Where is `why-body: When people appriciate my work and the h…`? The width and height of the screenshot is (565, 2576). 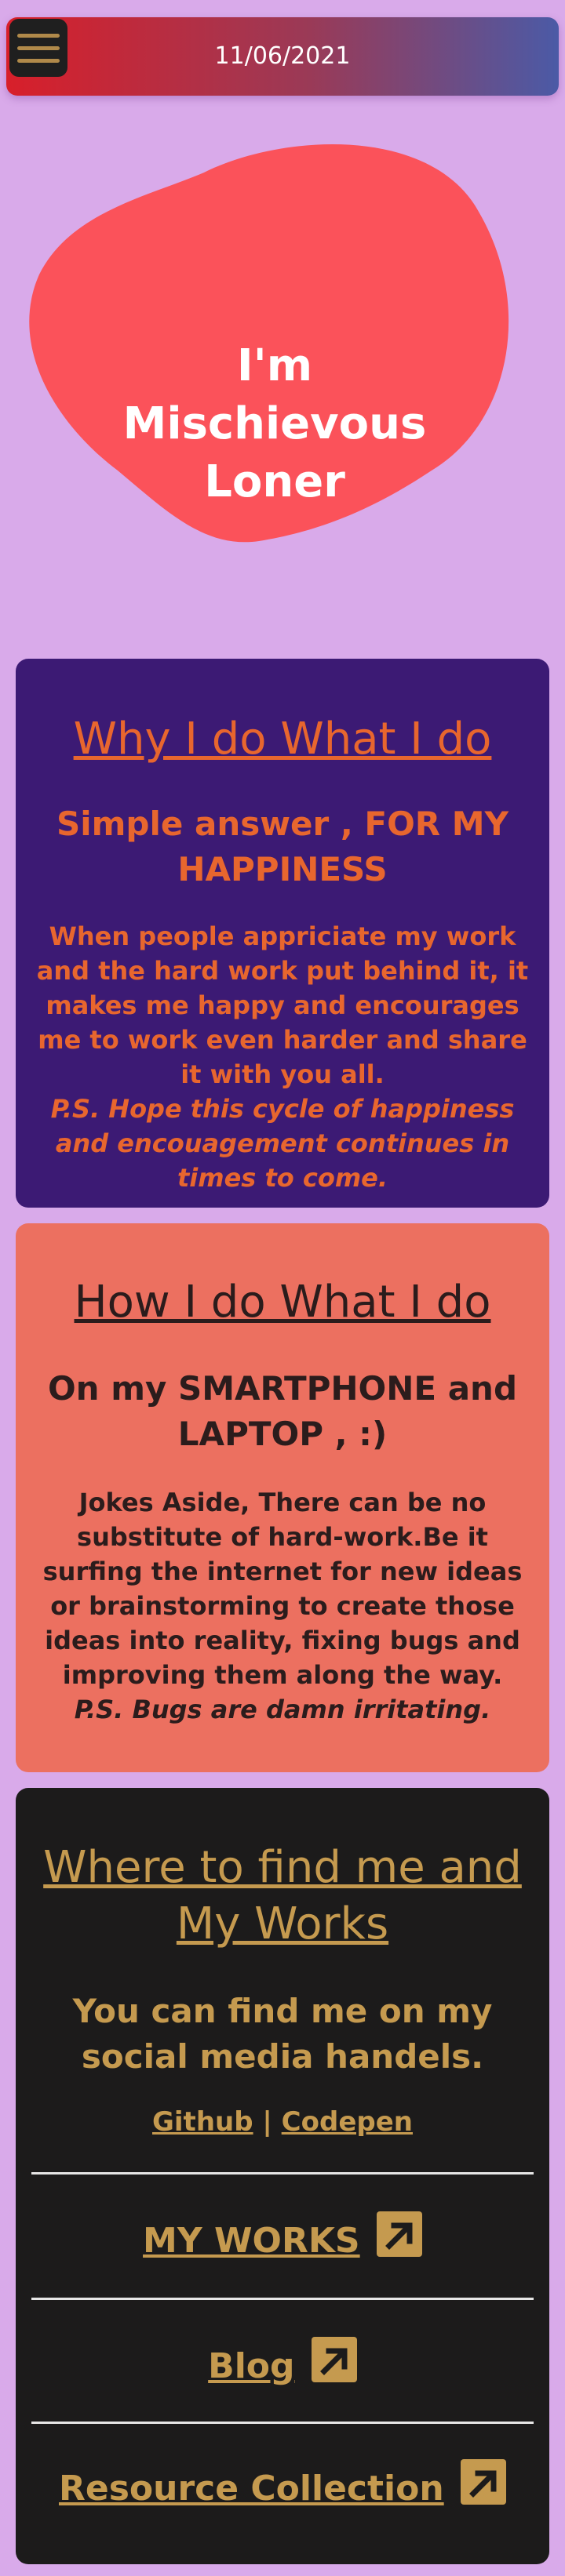 why-body: When people appriciate my work and the h… is located at coordinates (282, 1057).